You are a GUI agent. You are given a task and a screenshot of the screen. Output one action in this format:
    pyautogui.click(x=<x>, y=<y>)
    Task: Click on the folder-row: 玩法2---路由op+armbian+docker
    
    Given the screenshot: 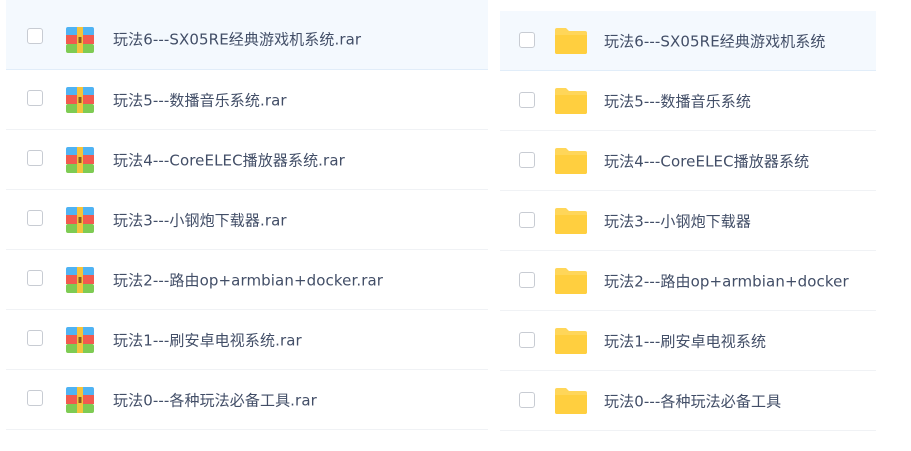 What is the action you would take?
    pyautogui.click(x=688, y=281)
    